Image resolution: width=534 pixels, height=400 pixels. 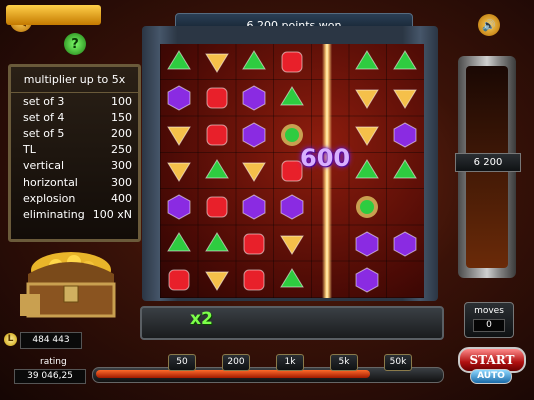 What do you see at coordinates (325, 158) in the screenshot?
I see `score-popup: 600` at bounding box center [325, 158].